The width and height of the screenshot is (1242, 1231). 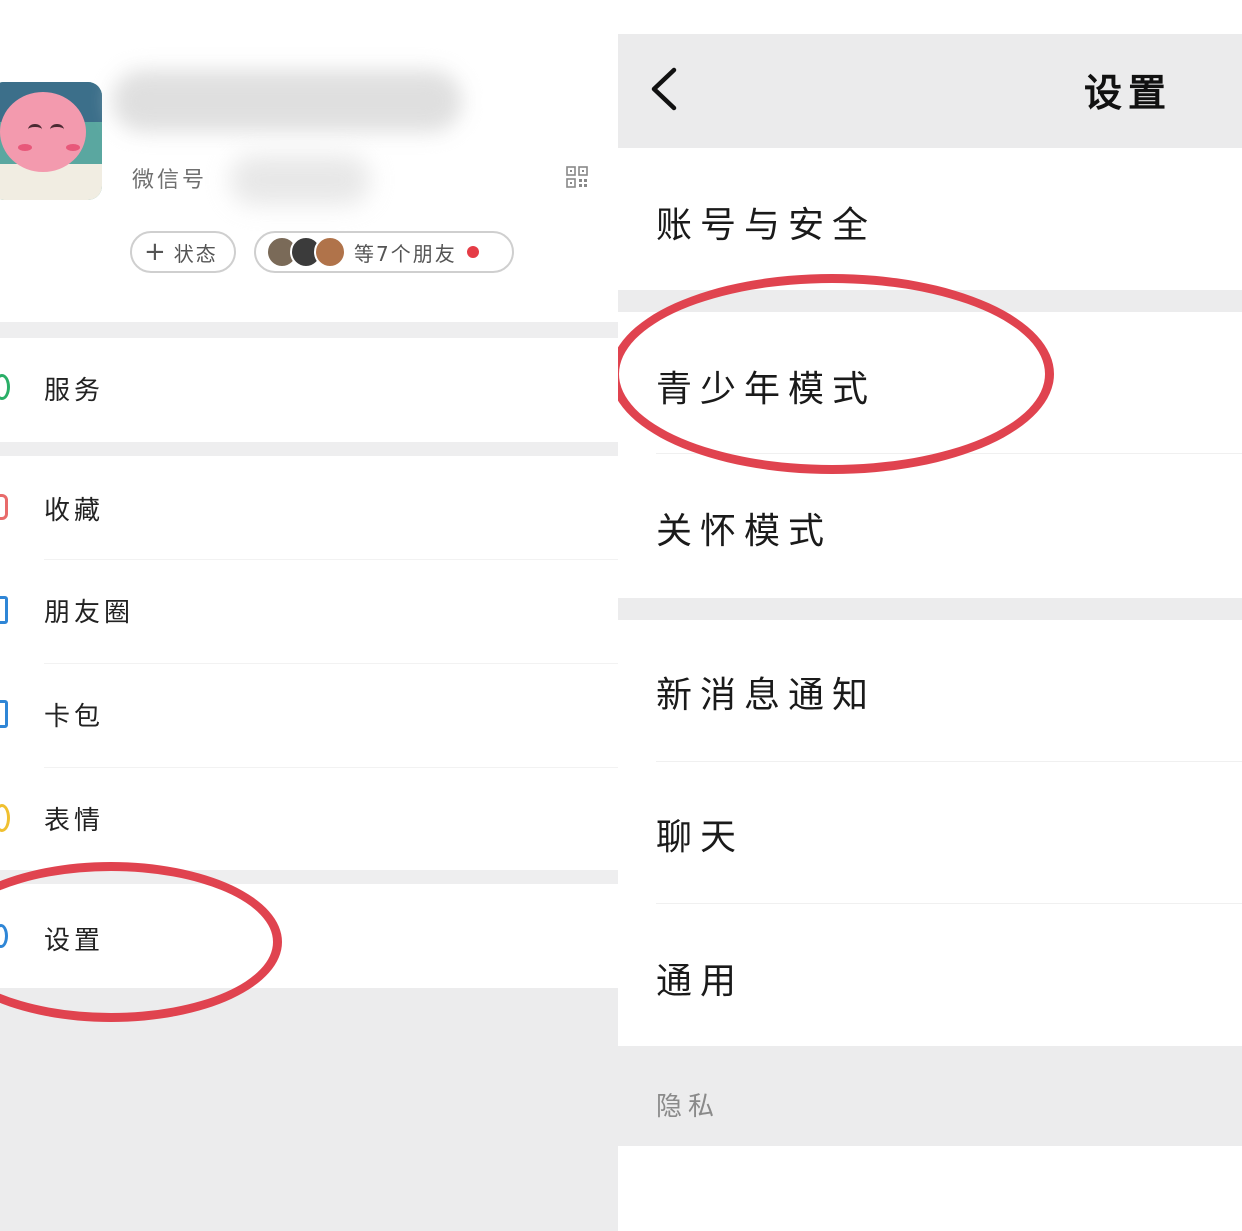 What do you see at coordinates (74, 941) in the screenshot?
I see `menu-item-label: 设置` at bounding box center [74, 941].